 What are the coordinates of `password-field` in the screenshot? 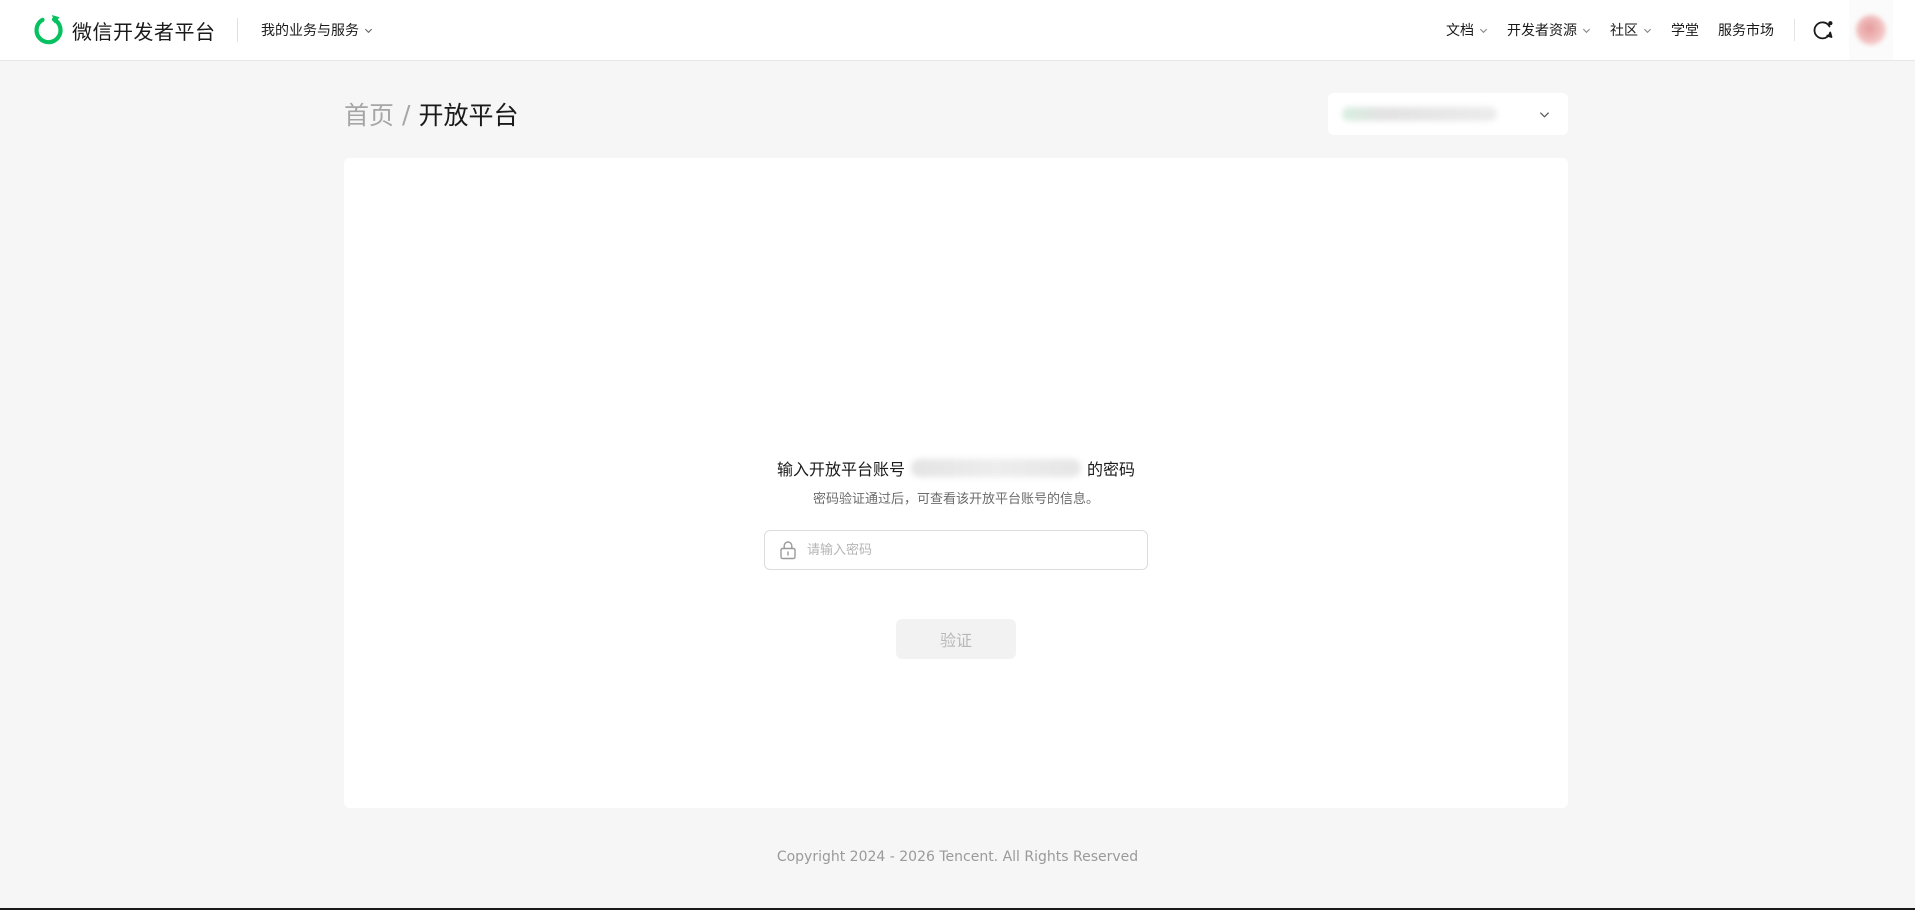 It's located at (956, 550).